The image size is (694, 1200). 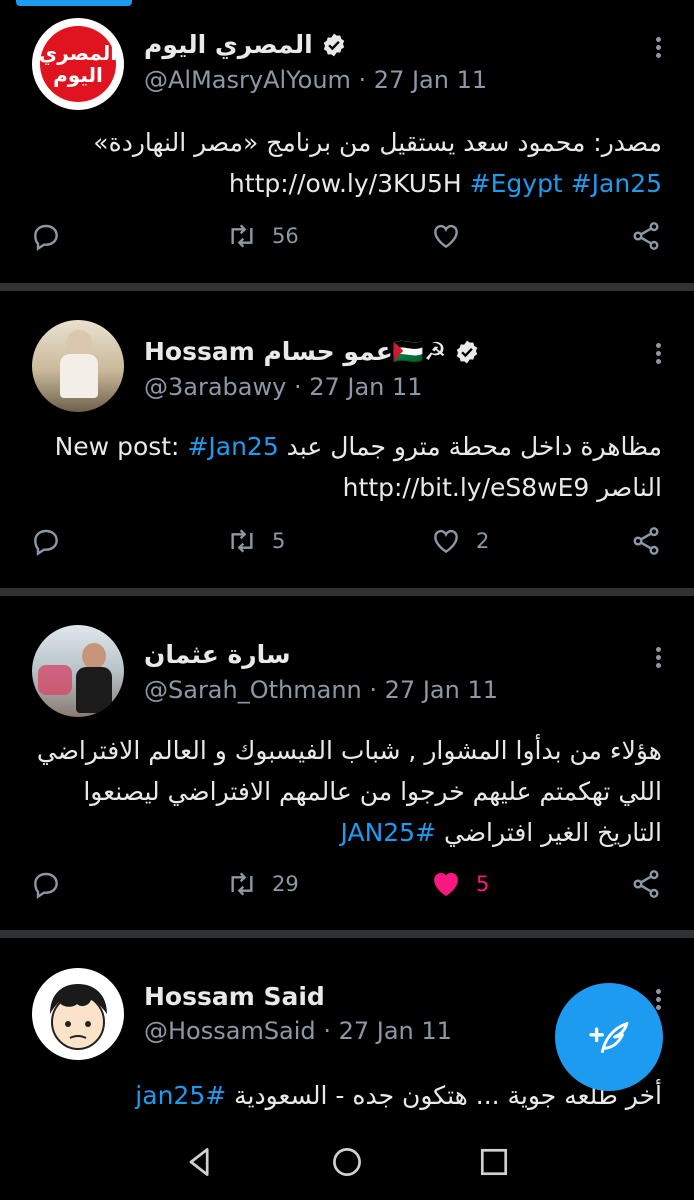 I want to click on name-row: سارة عثمان, so click(x=217, y=654).